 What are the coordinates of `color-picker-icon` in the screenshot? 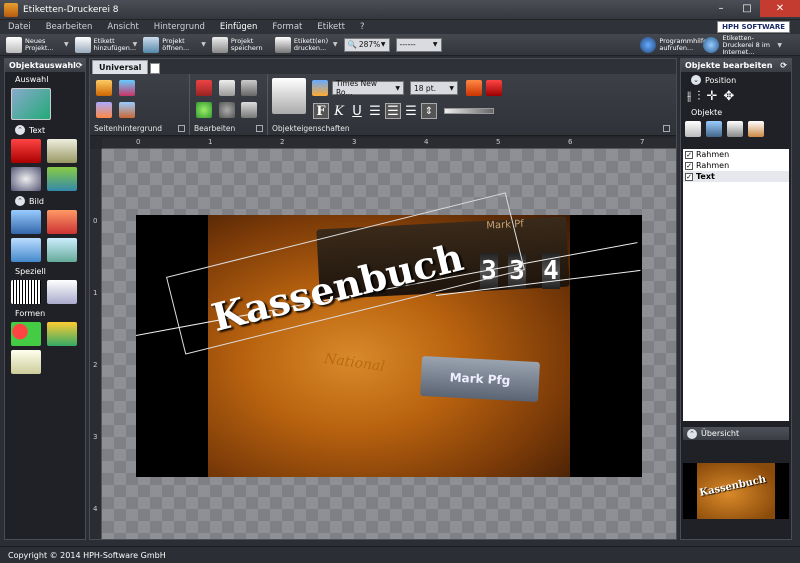 It's located at (320, 88).